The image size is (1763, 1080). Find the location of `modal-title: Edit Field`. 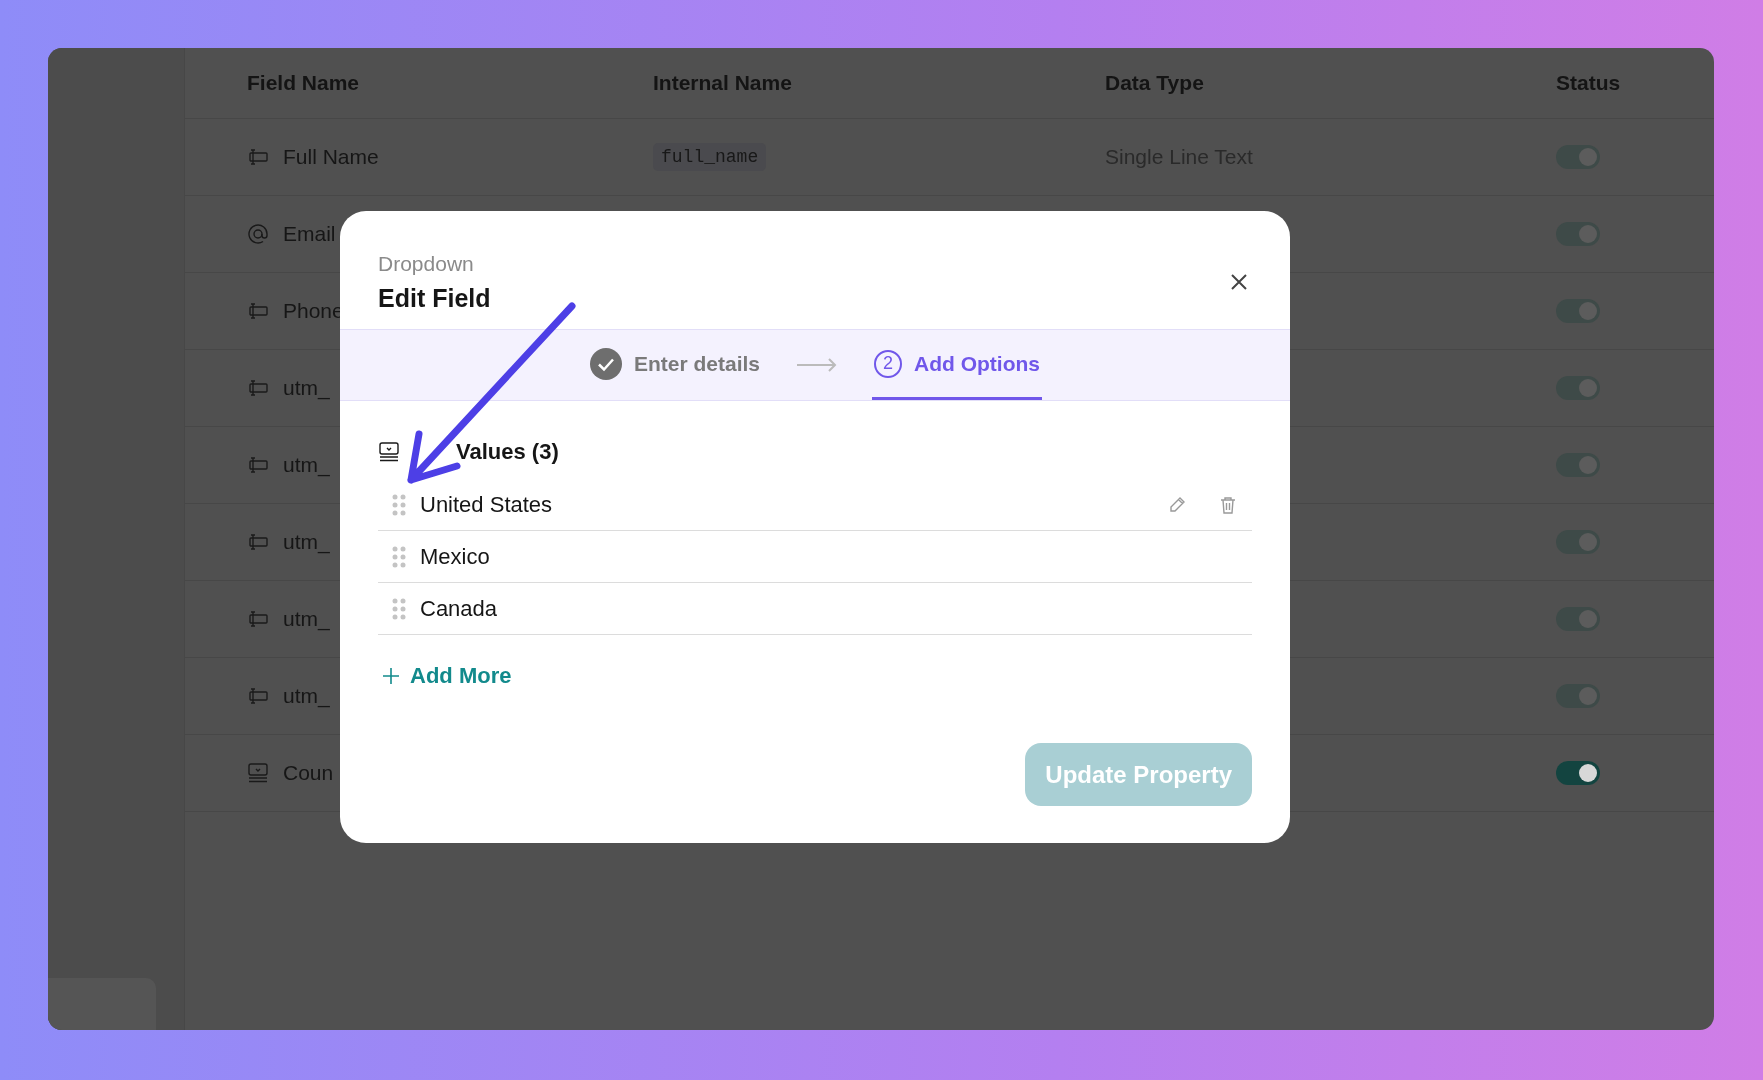

modal-title: Edit Field is located at coordinates (434, 298).